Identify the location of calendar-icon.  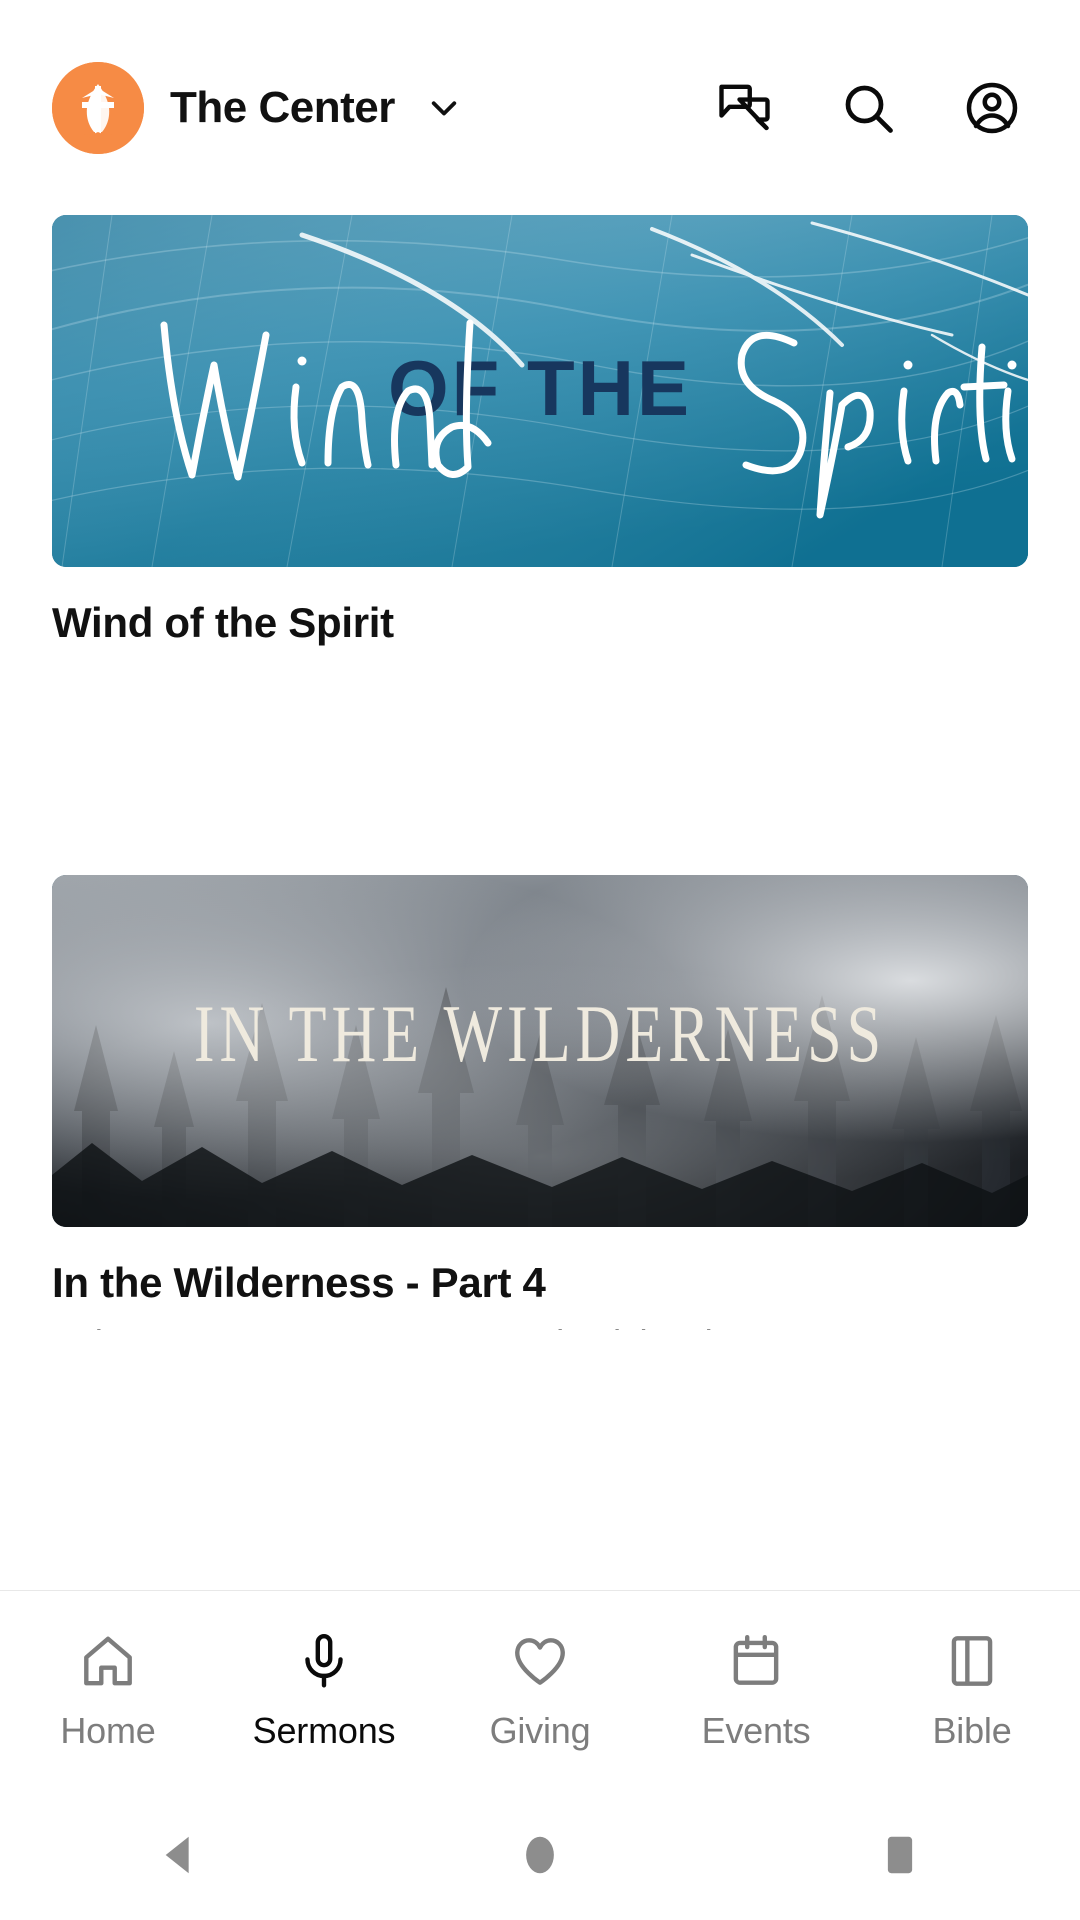
(756, 1659).